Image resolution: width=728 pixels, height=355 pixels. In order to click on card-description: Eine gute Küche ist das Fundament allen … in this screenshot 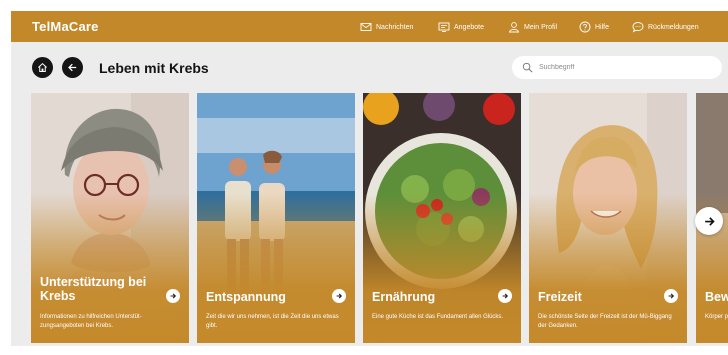, I will do `click(438, 317)`.